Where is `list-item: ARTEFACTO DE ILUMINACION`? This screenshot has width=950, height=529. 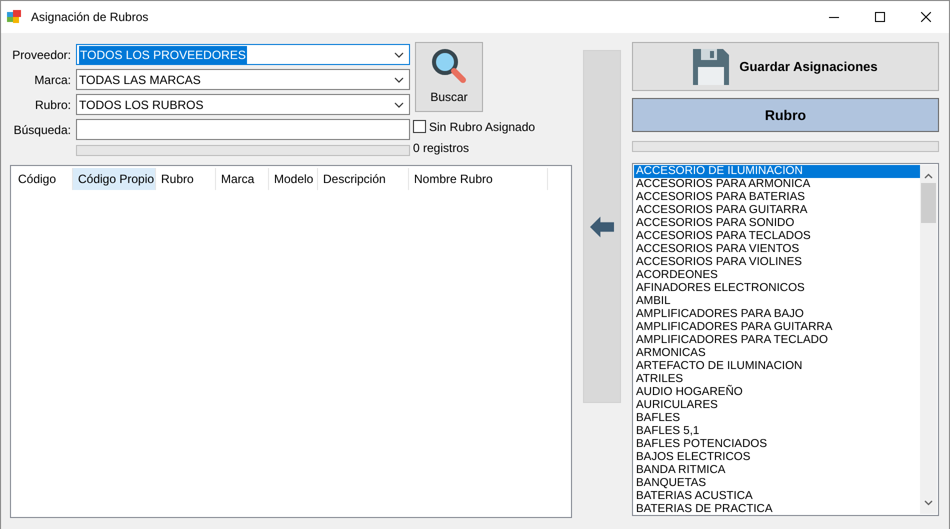
list-item: ARTEFACTO DE ILUMINACION is located at coordinates (777, 366).